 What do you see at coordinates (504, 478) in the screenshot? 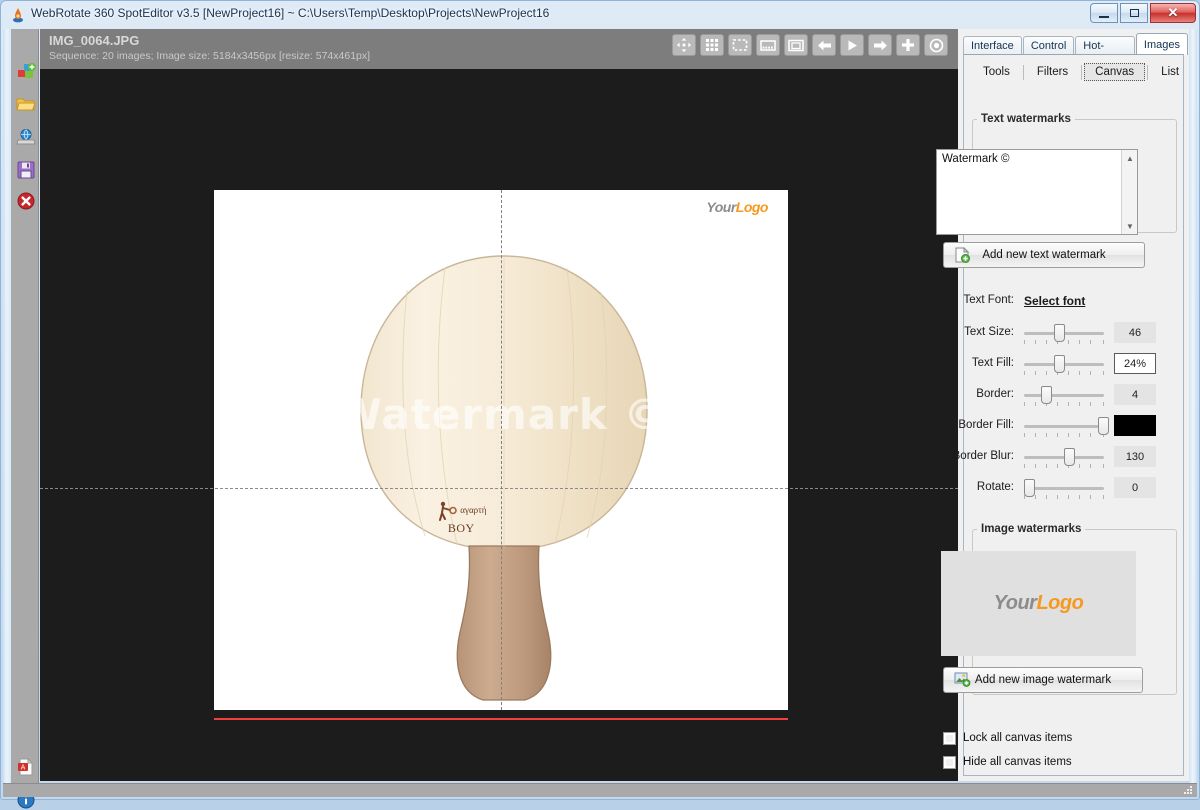
I see `paddle-image` at bounding box center [504, 478].